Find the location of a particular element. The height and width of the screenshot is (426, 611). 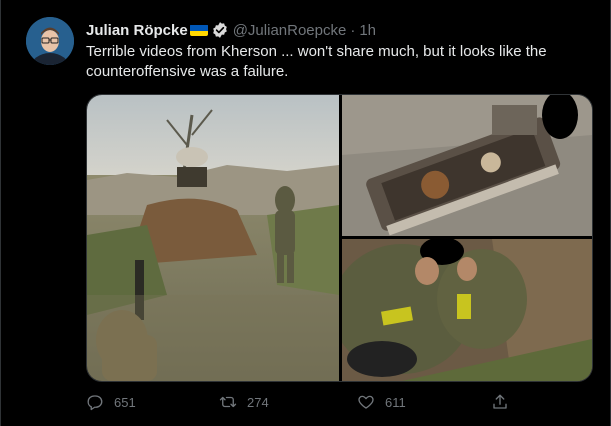

reply-icon is located at coordinates (95, 403).